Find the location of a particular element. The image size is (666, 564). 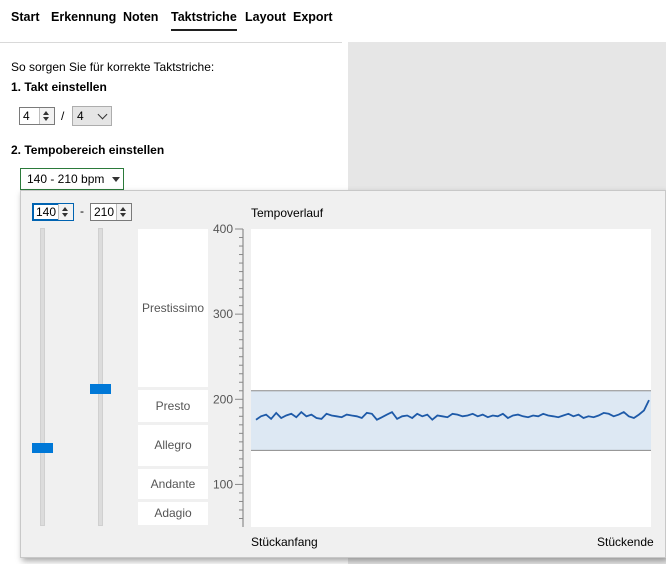

zone-prestissimo: Prestissimo is located at coordinates (173, 308).